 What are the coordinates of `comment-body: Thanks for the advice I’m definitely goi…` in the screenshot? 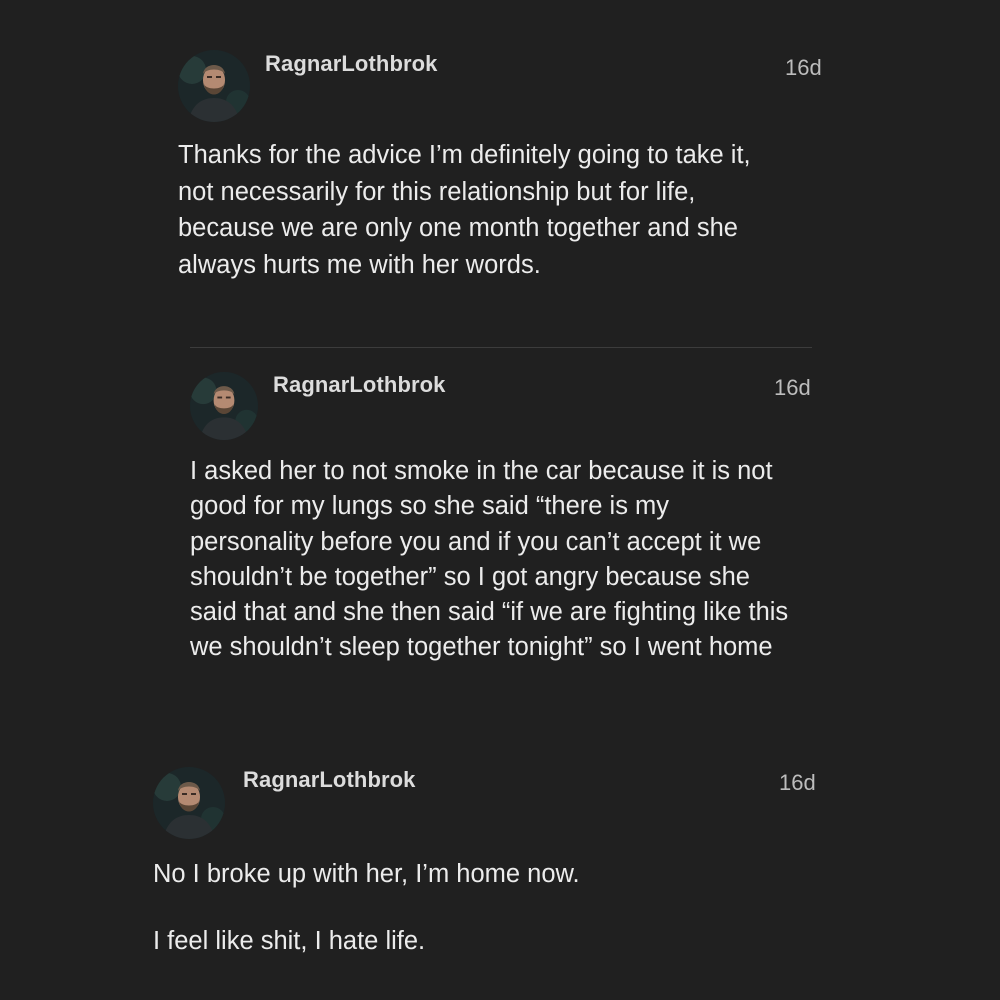 It's located at (464, 210).